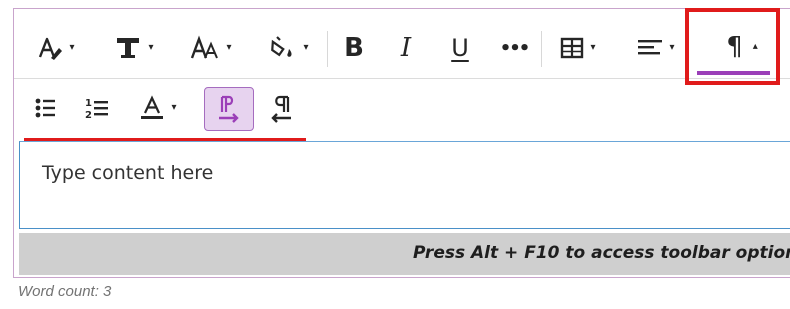 This screenshot has height=309, width=790. Describe the element at coordinates (205, 47) in the screenshot. I see `font-size-icon` at that location.